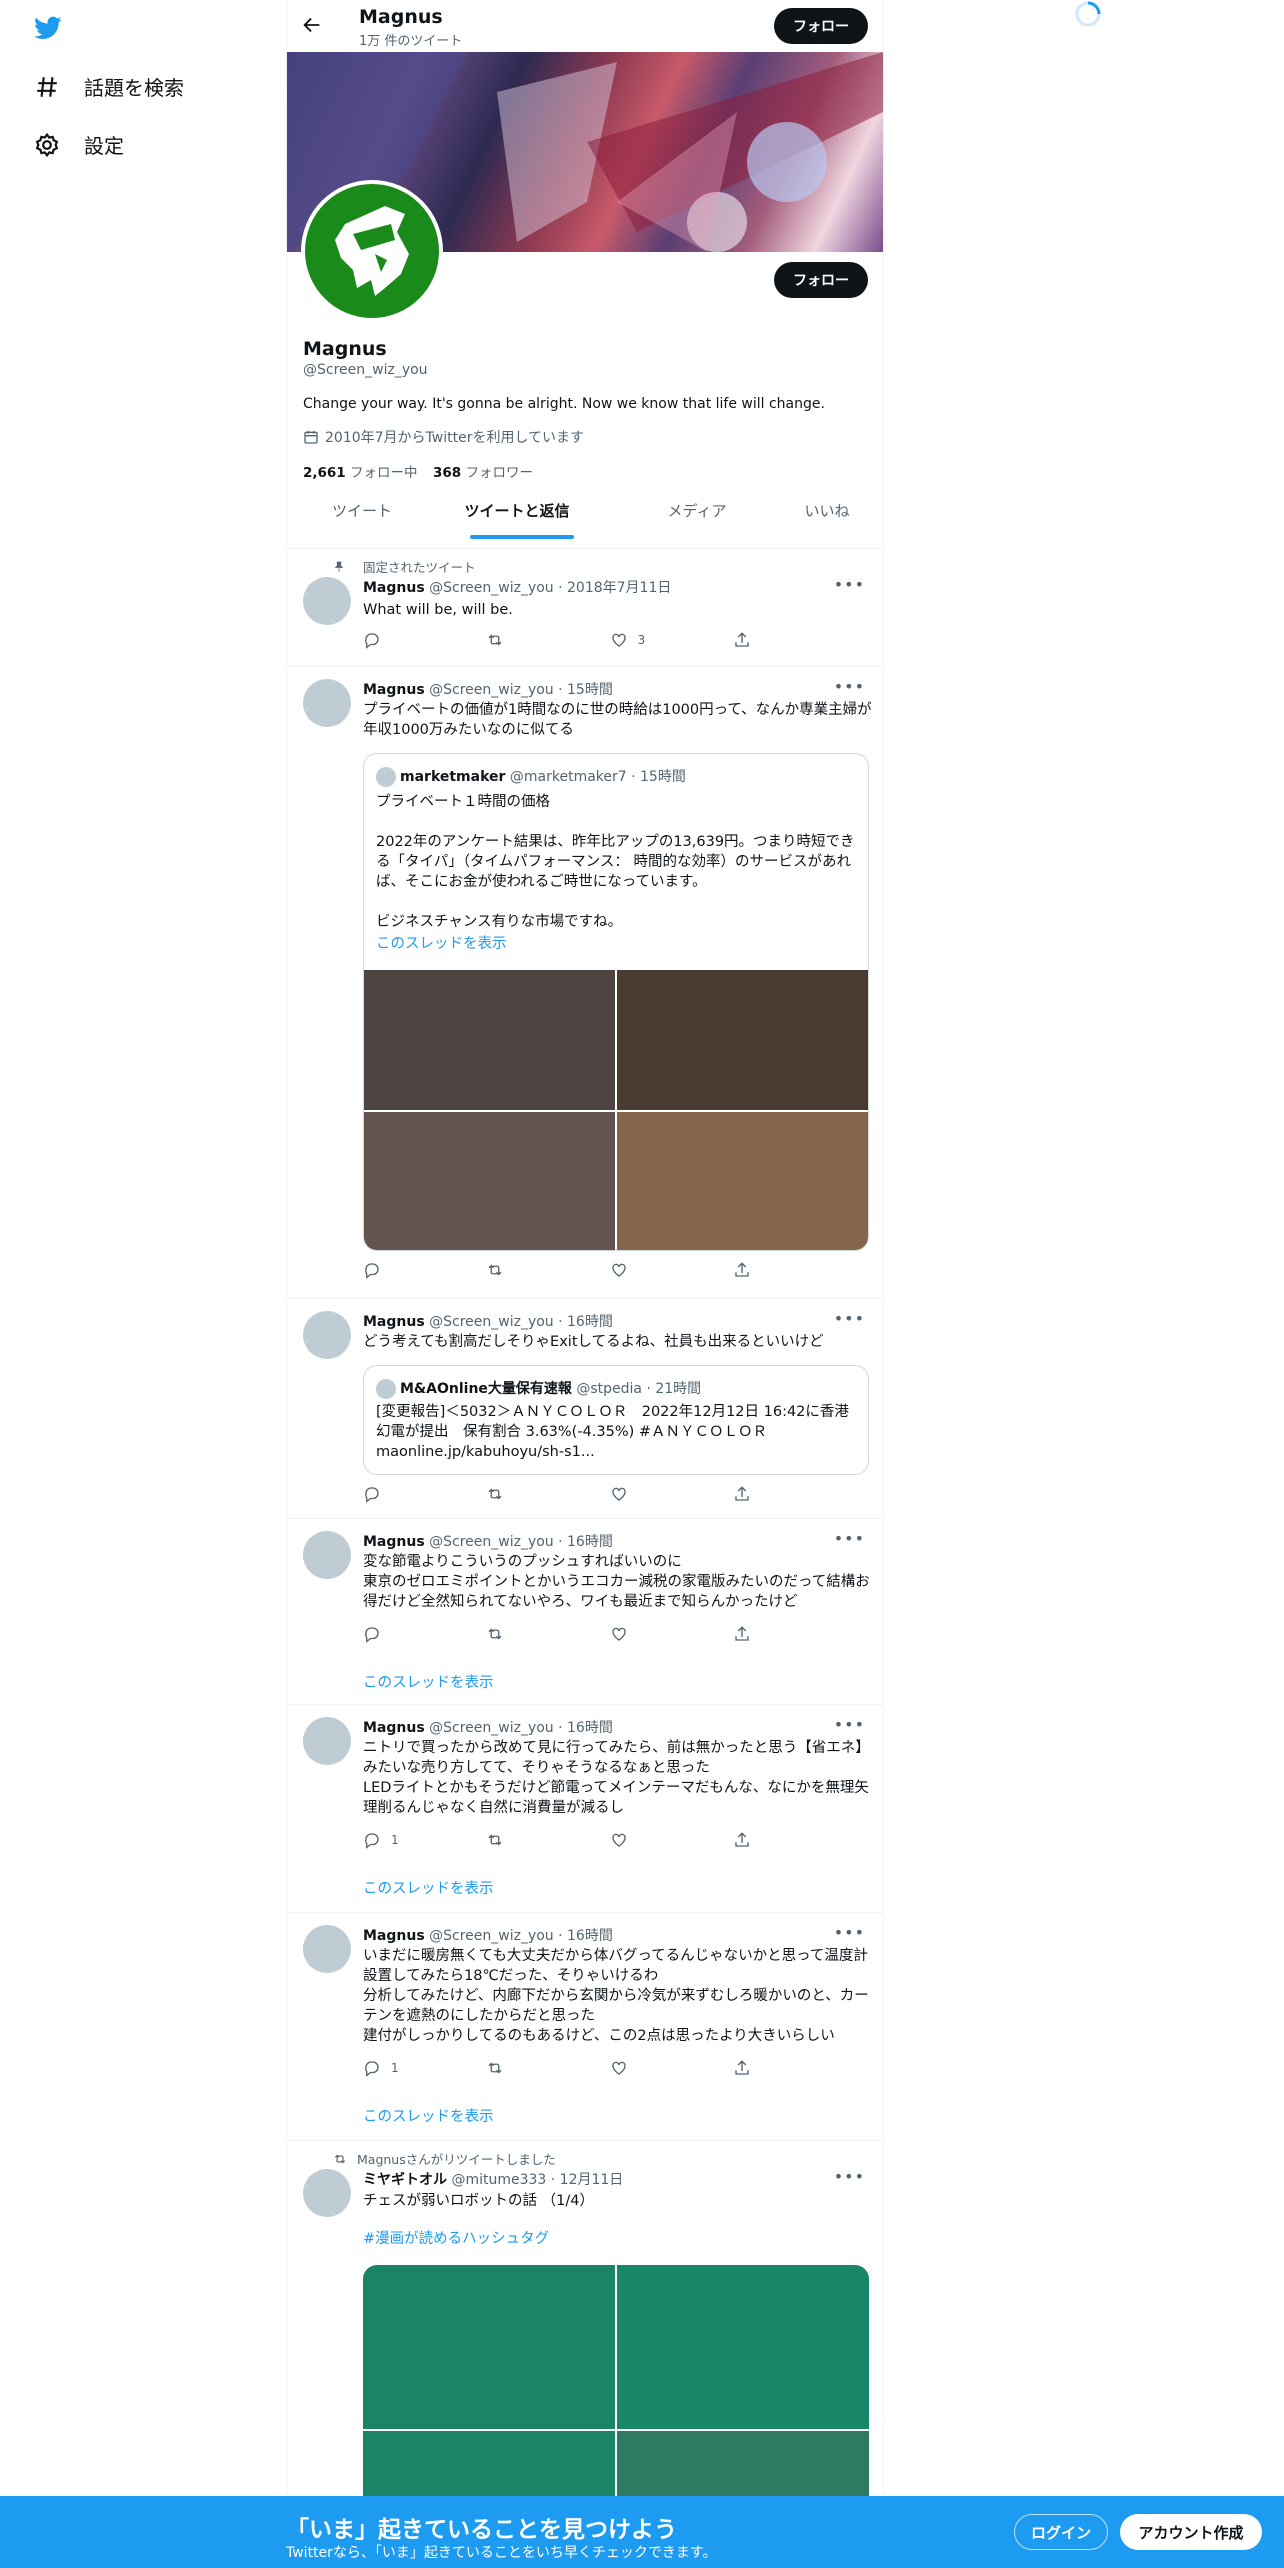 Image resolution: width=1284 pixels, height=2568 pixels. Describe the element at coordinates (79, 144) in the screenshot. I see `nav-settings: 設定` at that location.